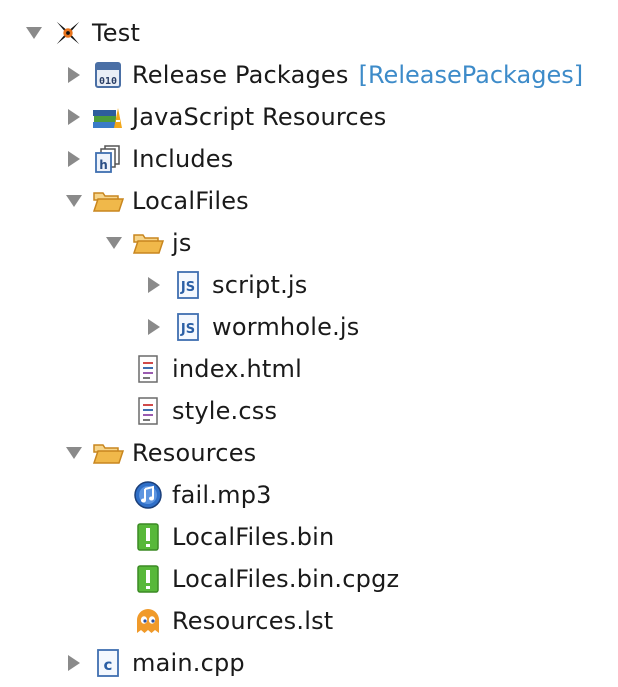  Describe the element at coordinates (237, 369) in the screenshot. I see `tree-item-label: index.html` at that location.